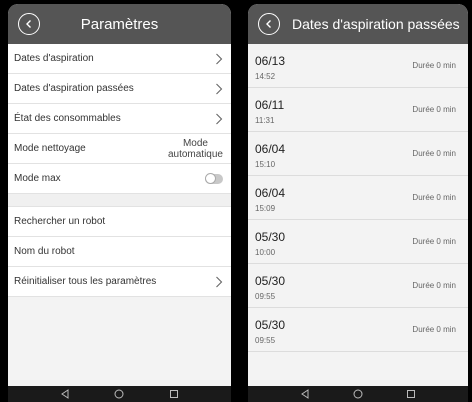  Describe the element at coordinates (195, 154) in the screenshot. I see `value-line2: automatique` at that location.